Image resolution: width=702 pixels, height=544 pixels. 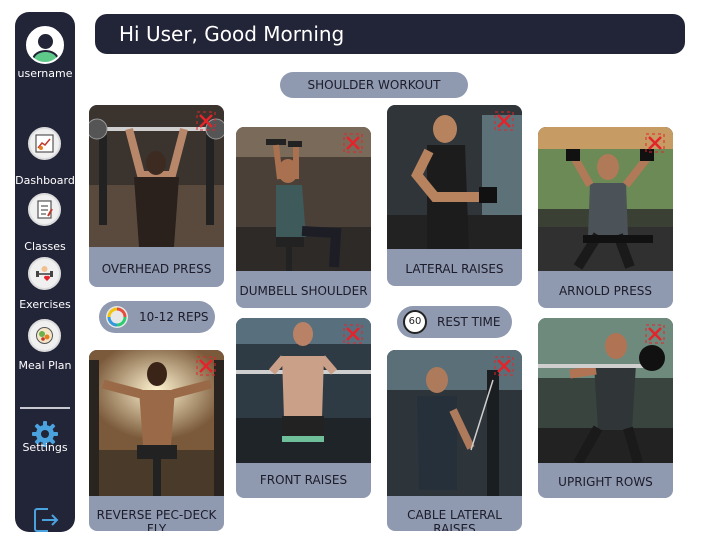 I want to click on exercise-label: CABLE LATERAL RAISES, so click(x=454, y=519).